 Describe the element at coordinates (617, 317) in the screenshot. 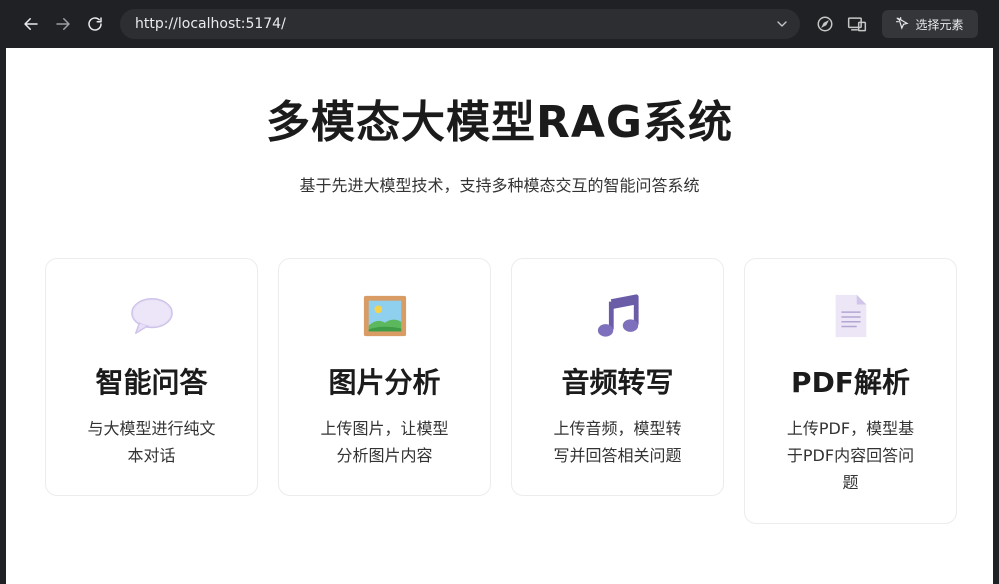

I see `music-notes-icon` at that location.